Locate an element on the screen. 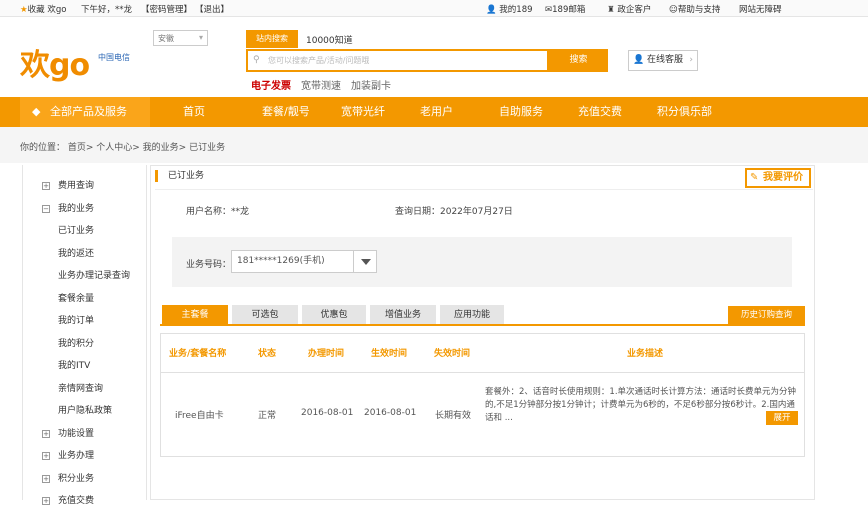 Image resolution: width=868 pixels, height=506 pixels. sidebar-item-label: 业务办理记录查询 is located at coordinates (94, 276).